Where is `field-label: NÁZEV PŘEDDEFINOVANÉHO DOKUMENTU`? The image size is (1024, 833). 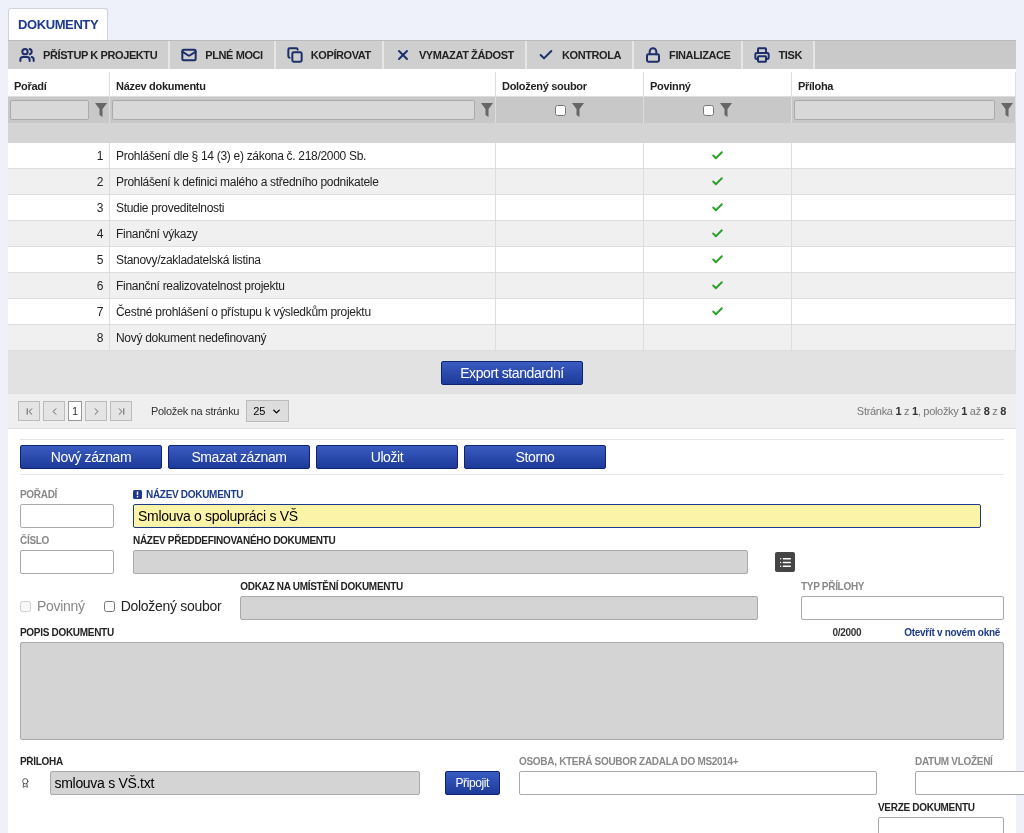 field-label: NÁZEV PŘEDDEFINOVANÉHO DOKUMENTU is located at coordinates (235, 540).